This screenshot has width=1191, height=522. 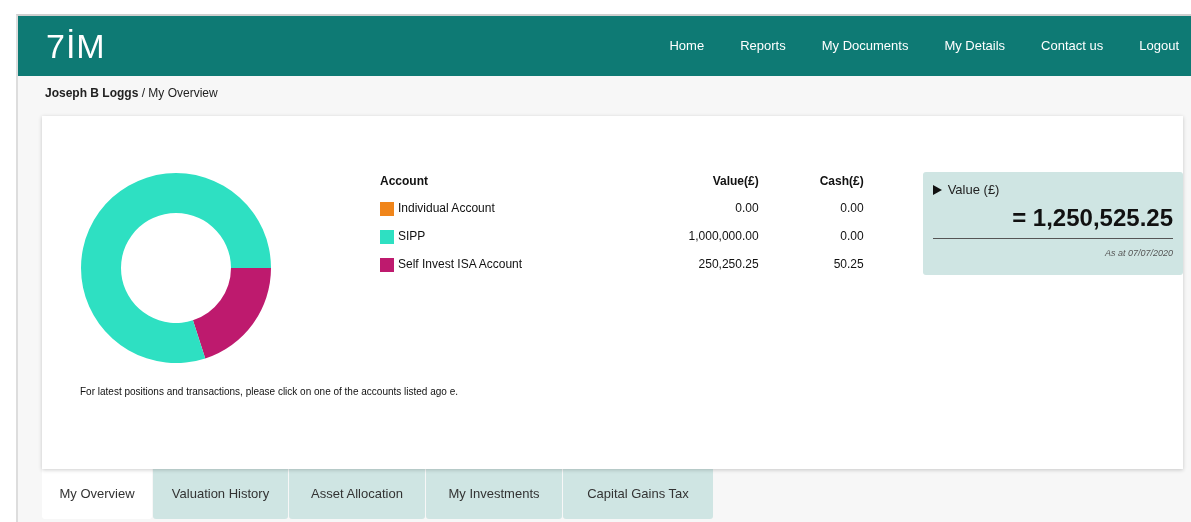 I want to click on tab: Valuation History, so click(x=220, y=494).